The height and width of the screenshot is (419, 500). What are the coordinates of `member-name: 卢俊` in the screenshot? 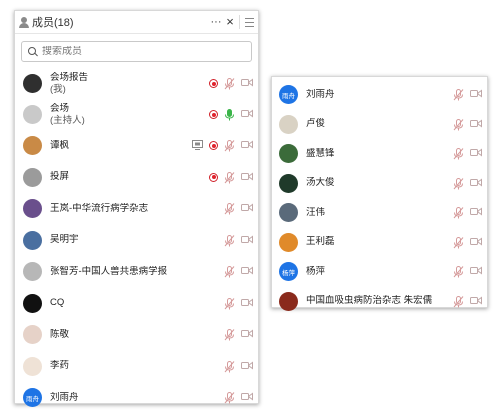 It's located at (379, 124).